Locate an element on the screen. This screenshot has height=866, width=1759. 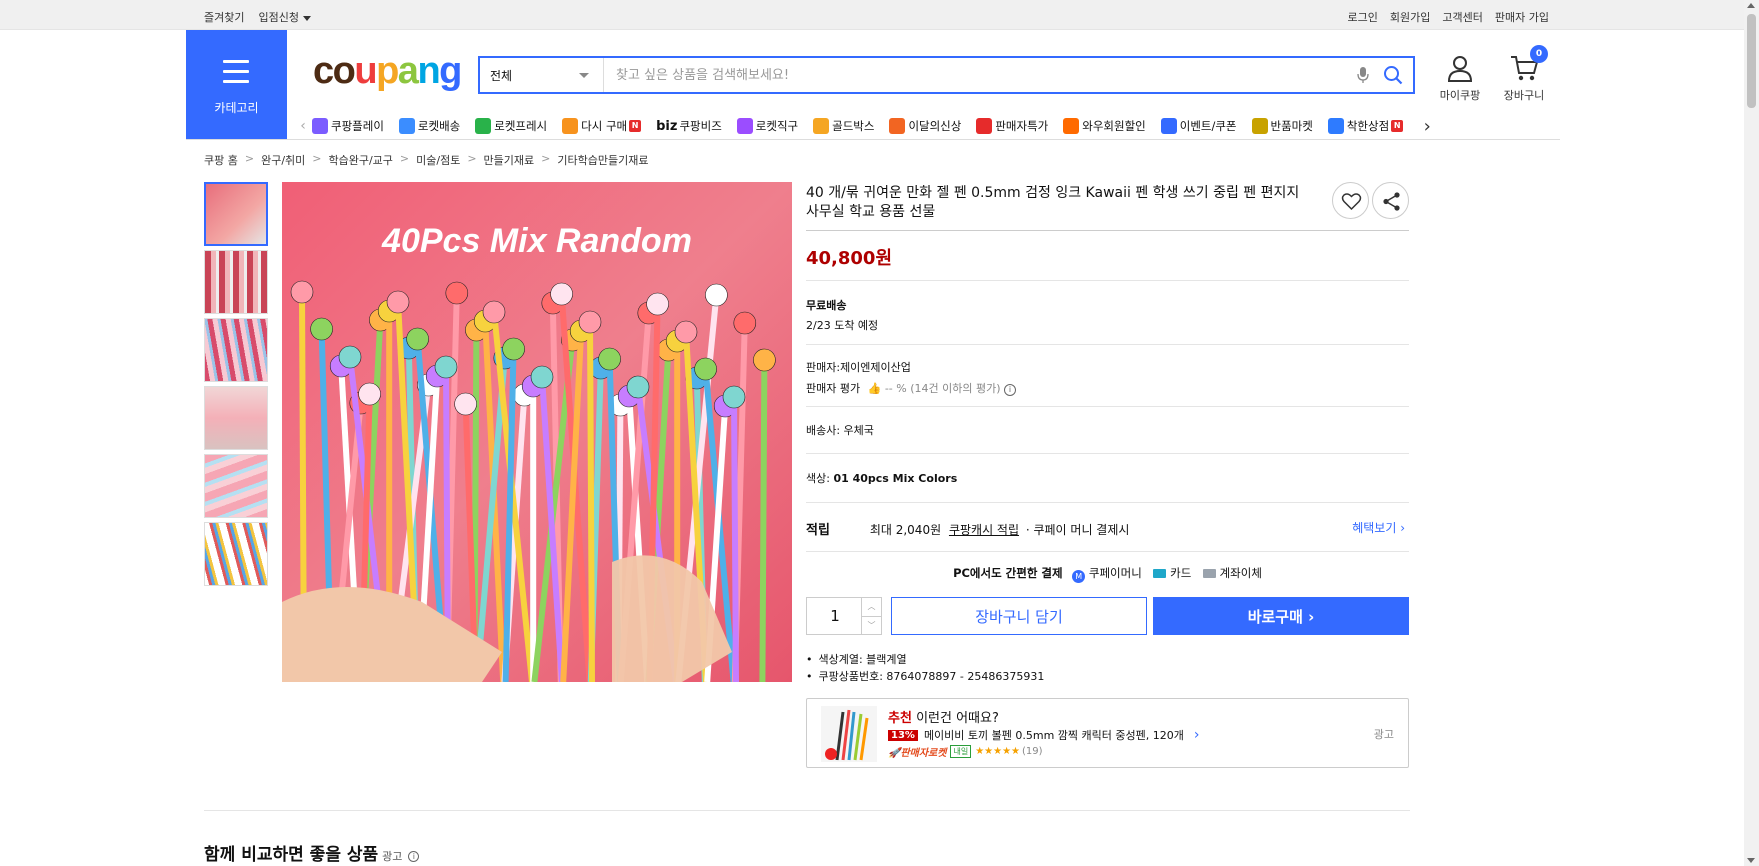
heart-icon is located at coordinates (1351, 202).